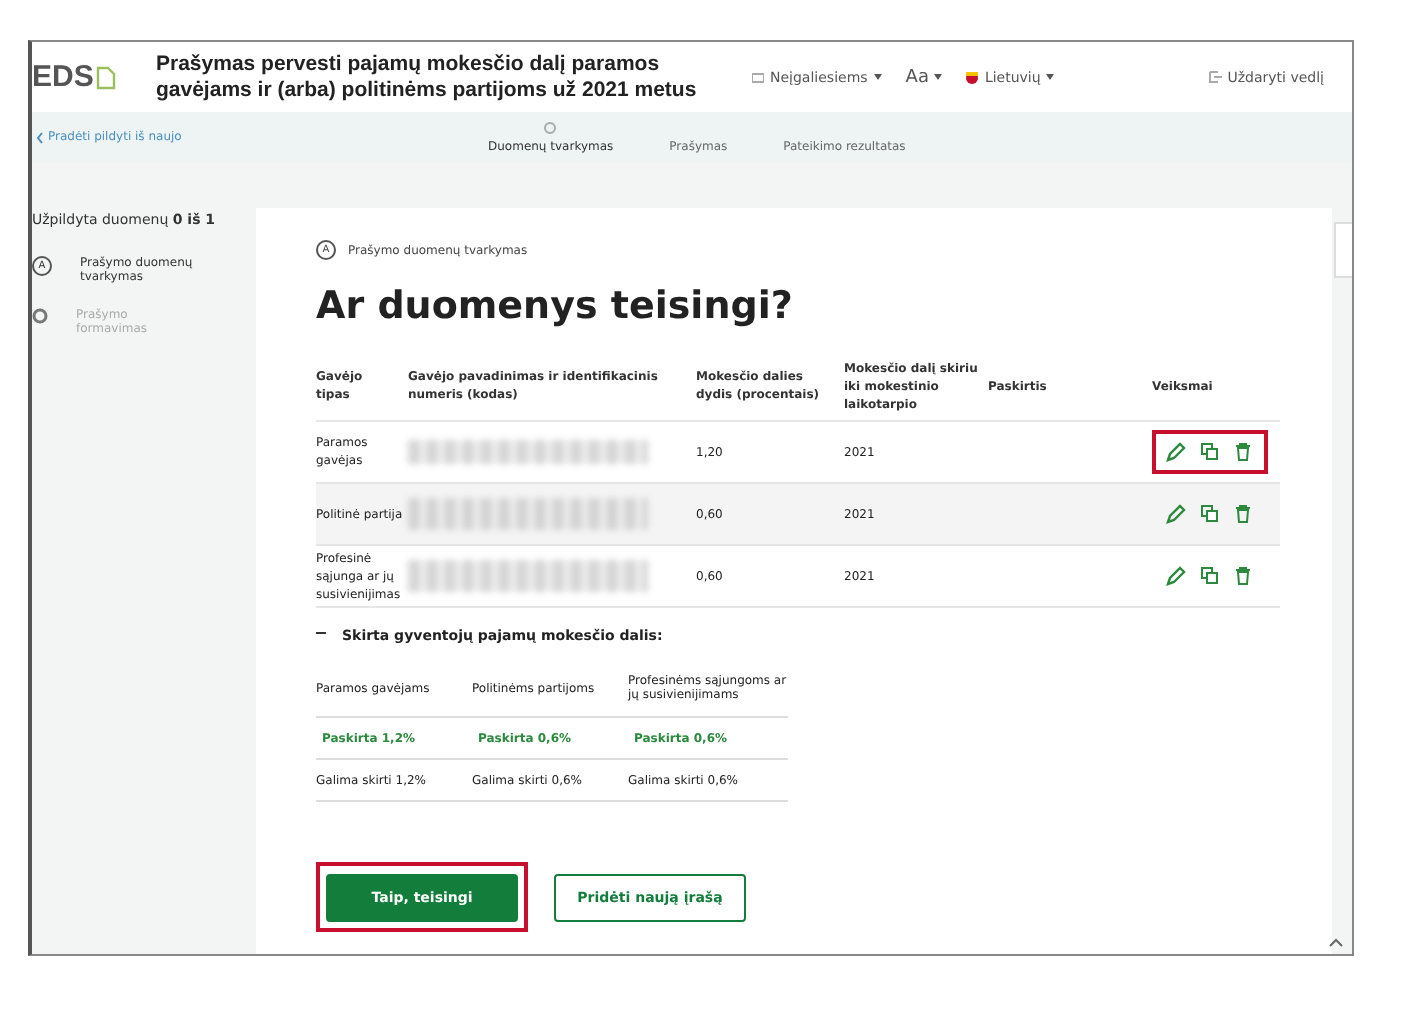 This screenshot has height=1018, width=1422. I want to click on page-heading: Ar duomenys teisingi?, so click(555, 306).